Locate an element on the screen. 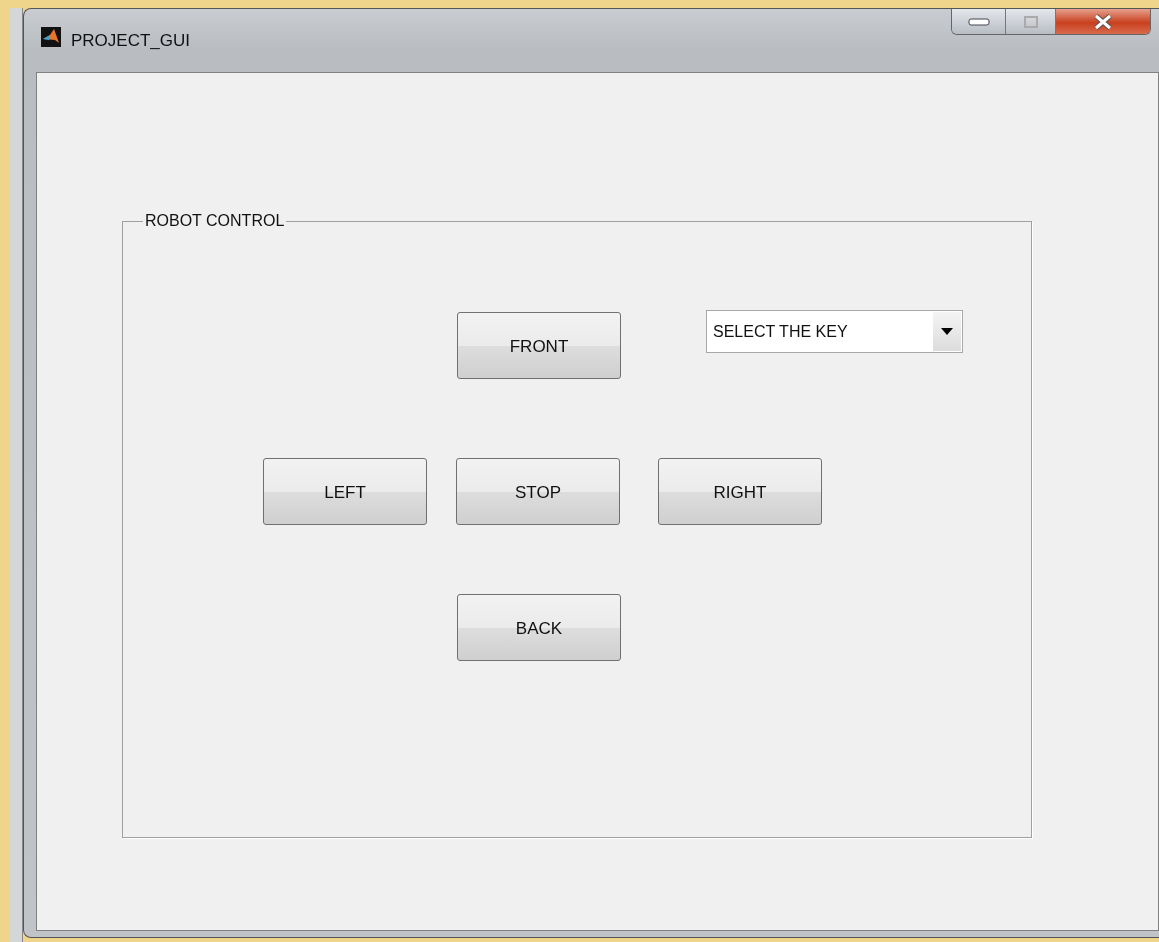 This screenshot has height=942, width=1159. maximize-icon is located at coordinates (1030, 21).